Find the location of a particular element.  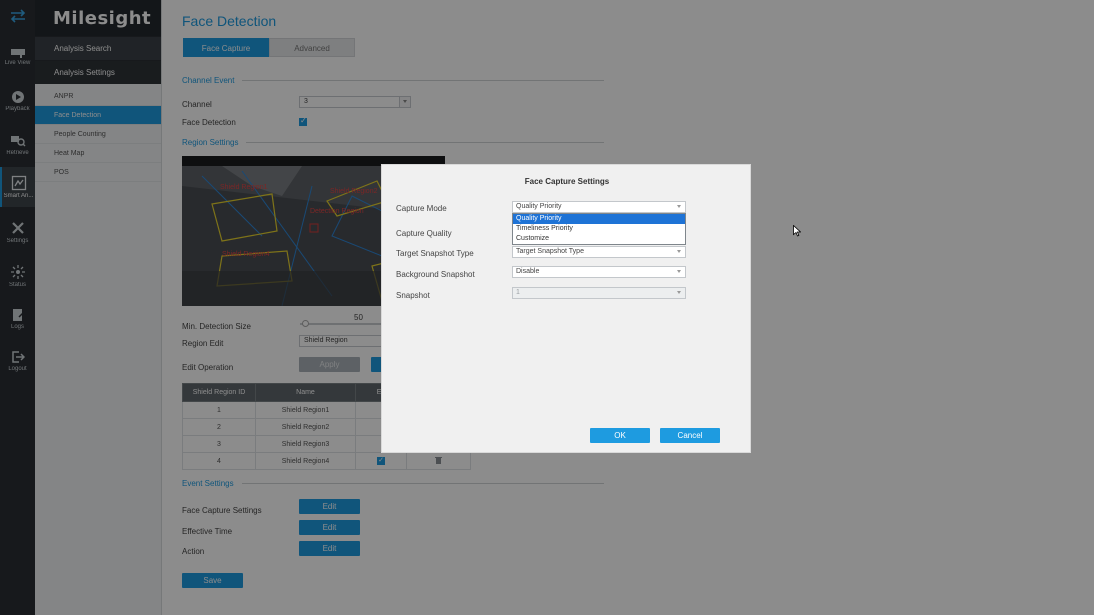

snapshot-label: Snapshot is located at coordinates (413, 295).